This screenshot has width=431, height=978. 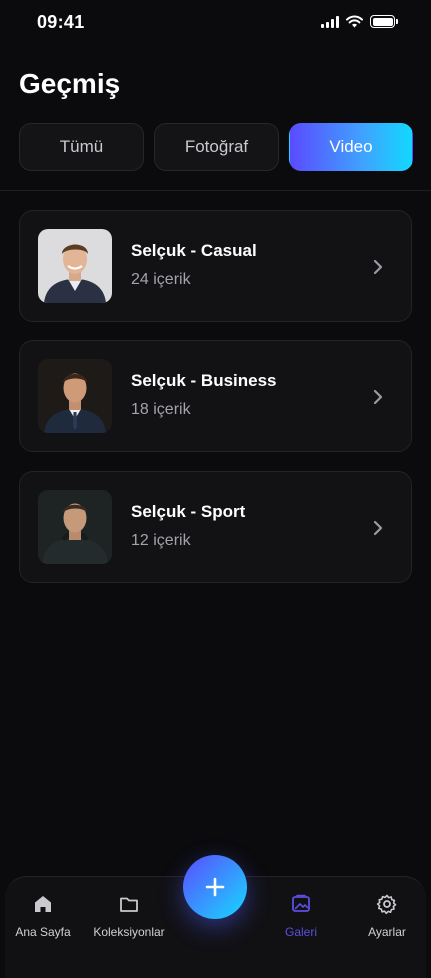 I want to click on nav-item-collections: Koleksiyonlar, so click(x=129, y=916).